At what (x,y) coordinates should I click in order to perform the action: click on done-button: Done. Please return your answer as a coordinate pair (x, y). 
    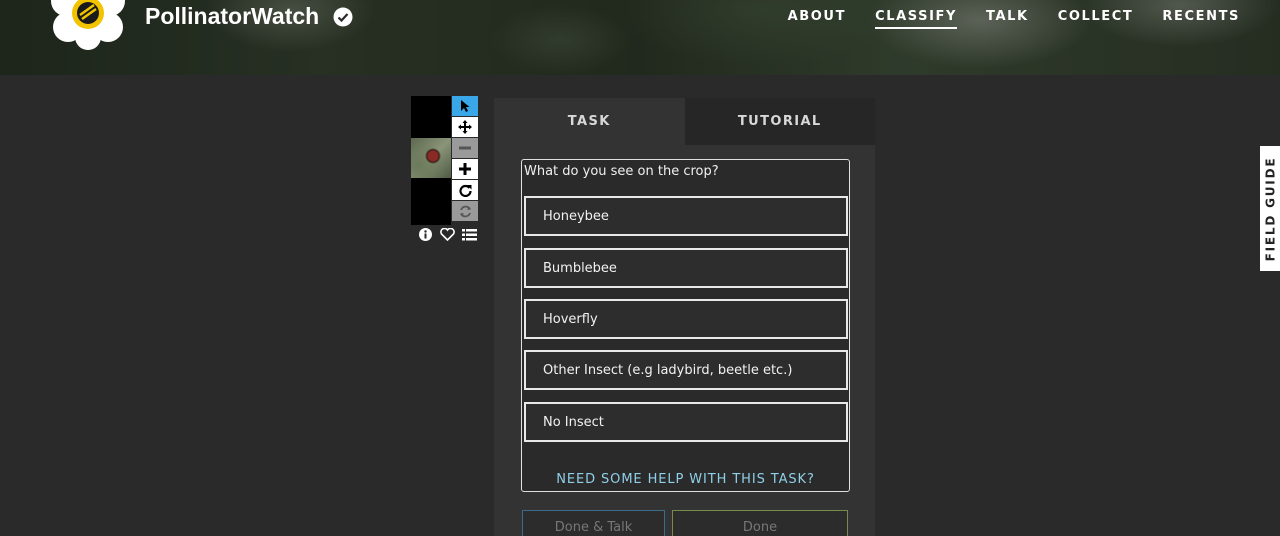
    Looking at the image, I should click on (760, 523).